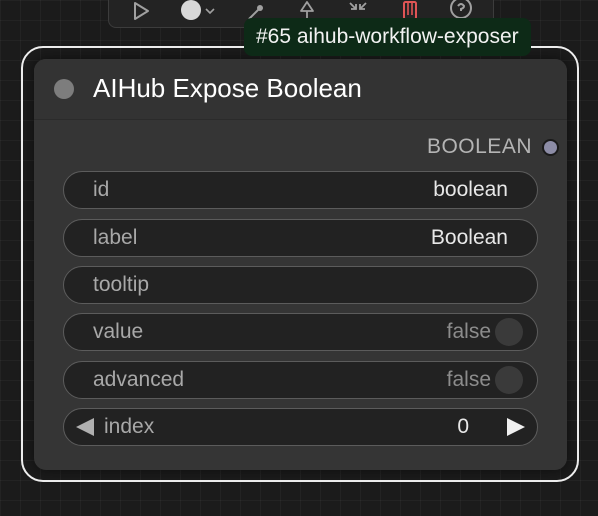  I want to click on widget-label: id, so click(101, 189).